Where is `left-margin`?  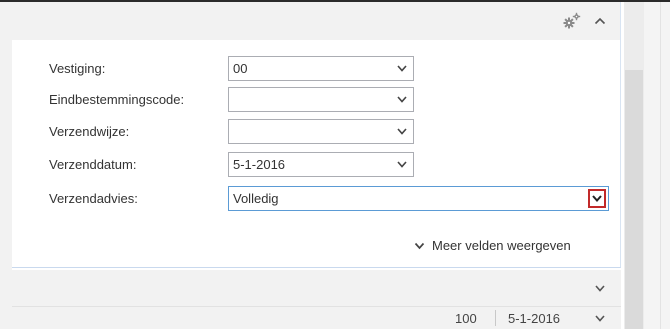
left-margin is located at coordinates (6, 165).